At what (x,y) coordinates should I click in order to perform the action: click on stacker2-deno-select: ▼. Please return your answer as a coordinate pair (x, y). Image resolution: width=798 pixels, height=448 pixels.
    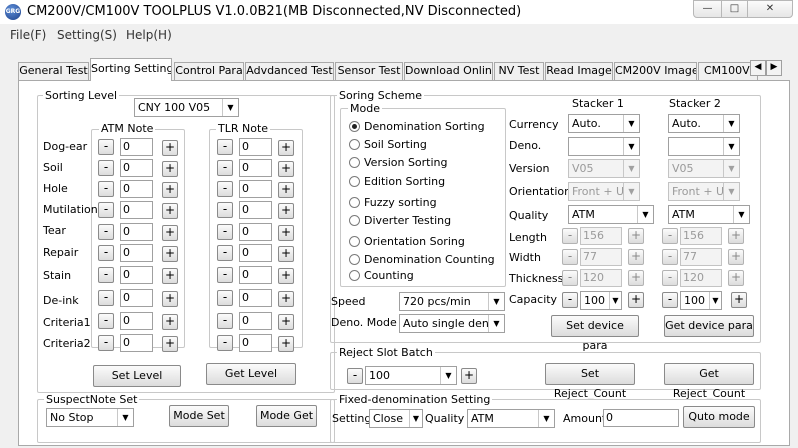
    Looking at the image, I should click on (704, 146).